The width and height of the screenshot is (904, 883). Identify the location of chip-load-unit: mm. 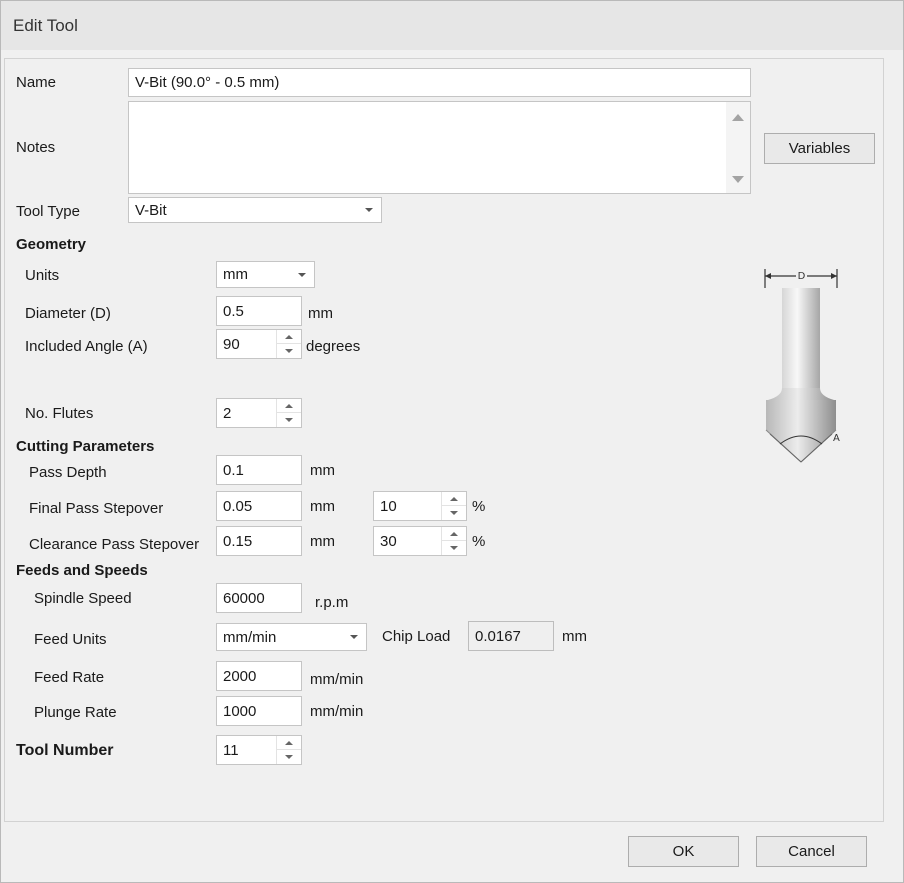
(574, 636).